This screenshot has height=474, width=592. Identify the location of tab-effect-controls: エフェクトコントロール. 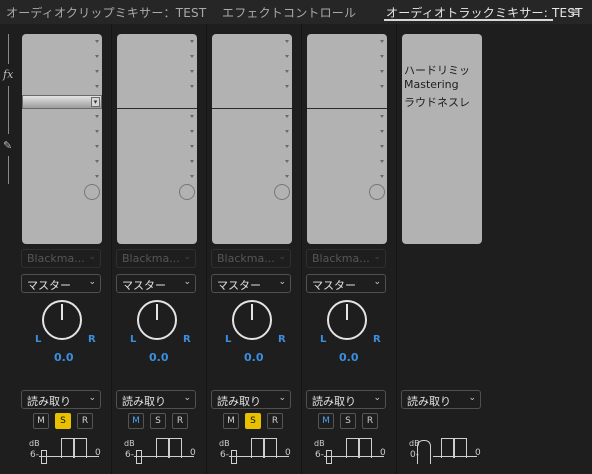
(289, 12).